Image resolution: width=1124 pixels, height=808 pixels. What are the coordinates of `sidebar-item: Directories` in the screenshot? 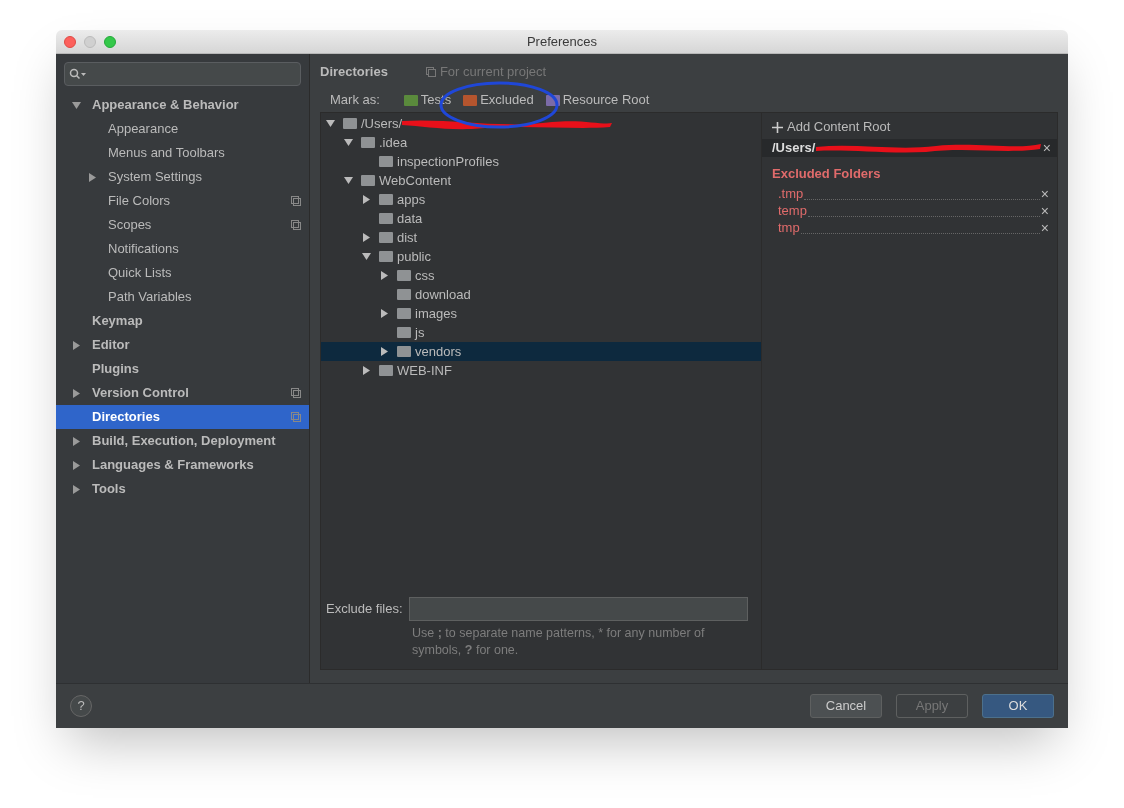 It's located at (182, 417).